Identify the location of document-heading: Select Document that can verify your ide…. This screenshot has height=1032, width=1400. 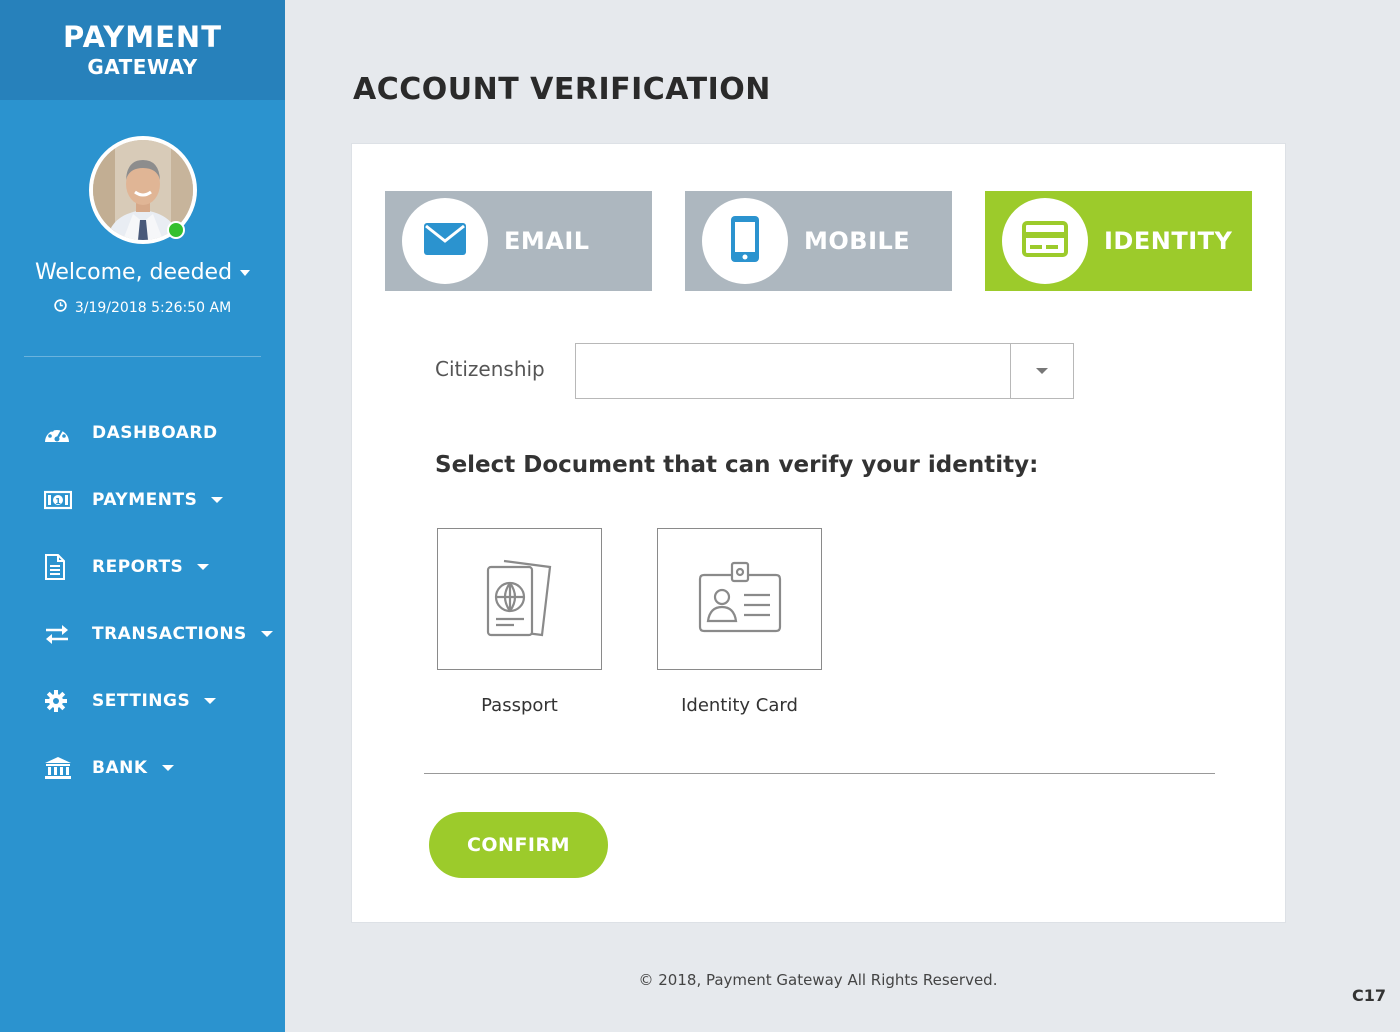
(737, 465).